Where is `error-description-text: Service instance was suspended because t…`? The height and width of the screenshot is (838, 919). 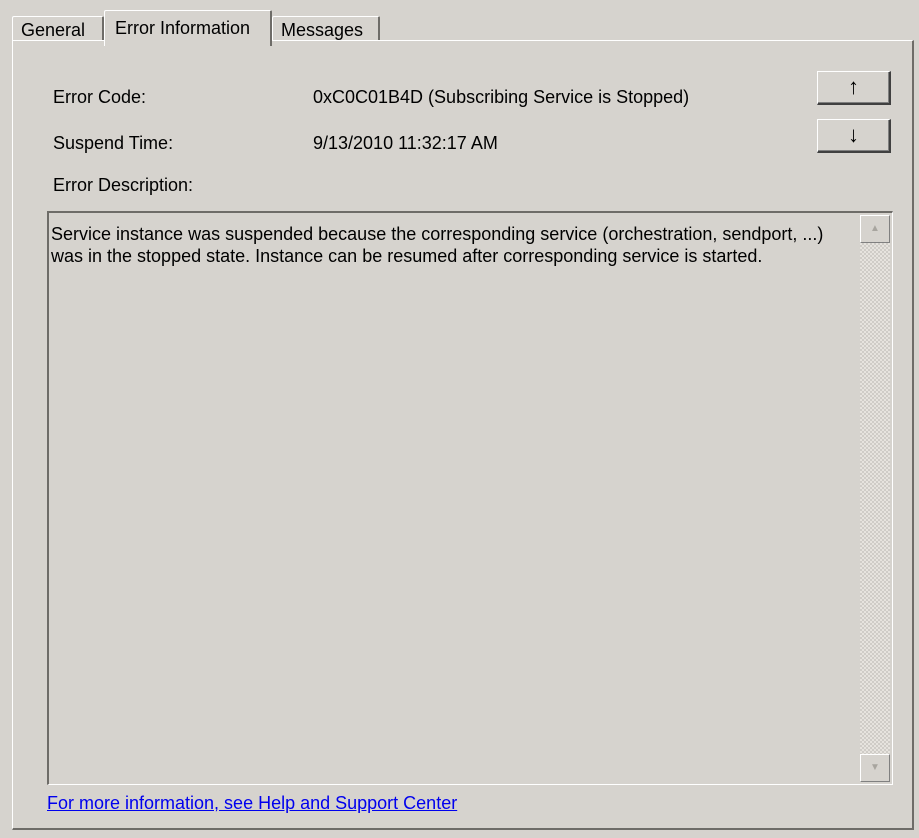
error-description-text: Service instance was suspended because t… is located at coordinates (437, 245).